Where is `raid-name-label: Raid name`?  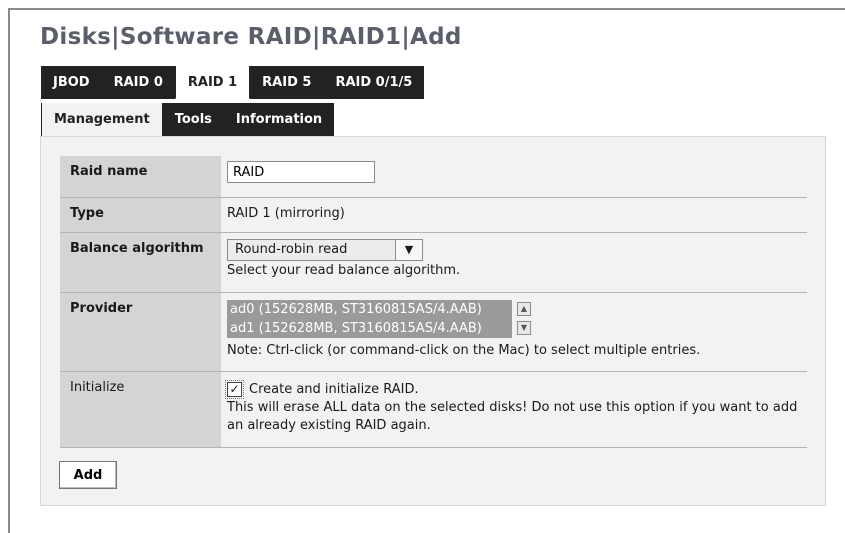
raid-name-label: Raid name is located at coordinates (140, 177).